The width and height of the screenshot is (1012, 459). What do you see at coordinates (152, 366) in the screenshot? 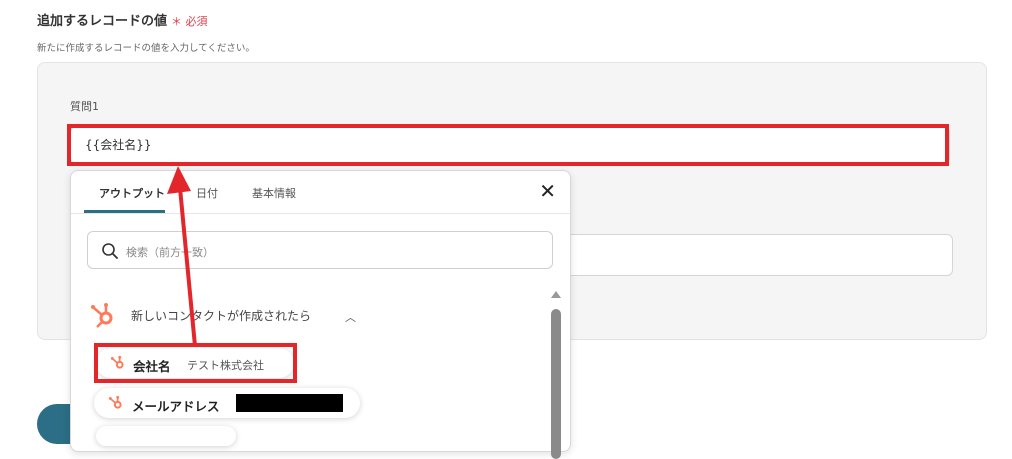
I see `item-name: 会社名` at bounding box center [152, 366].